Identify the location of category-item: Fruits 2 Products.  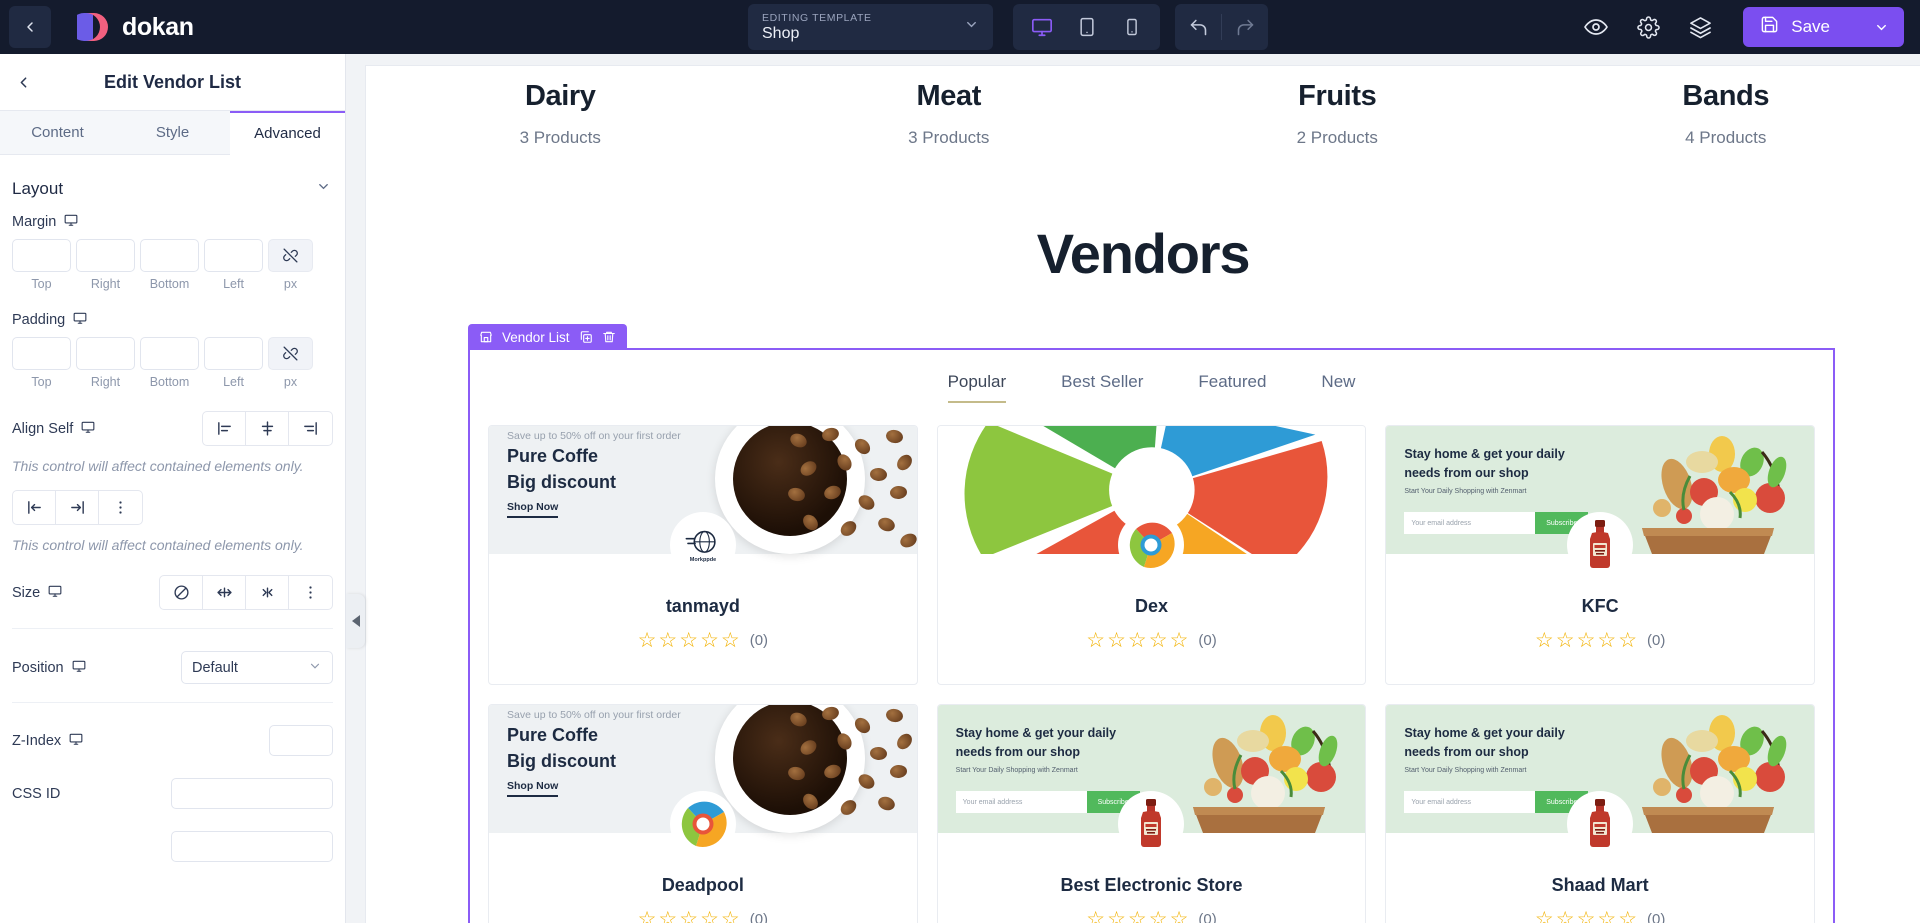
(1337, 114).